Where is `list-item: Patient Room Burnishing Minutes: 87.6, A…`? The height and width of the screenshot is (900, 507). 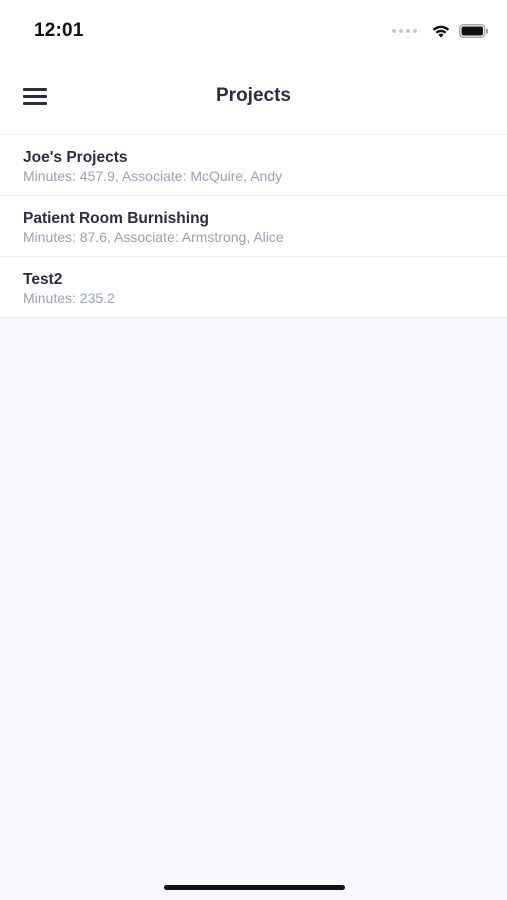 list-item: Patient Room Burnishing Minutes: 87.6, A… is located at coordinates (253, 226).